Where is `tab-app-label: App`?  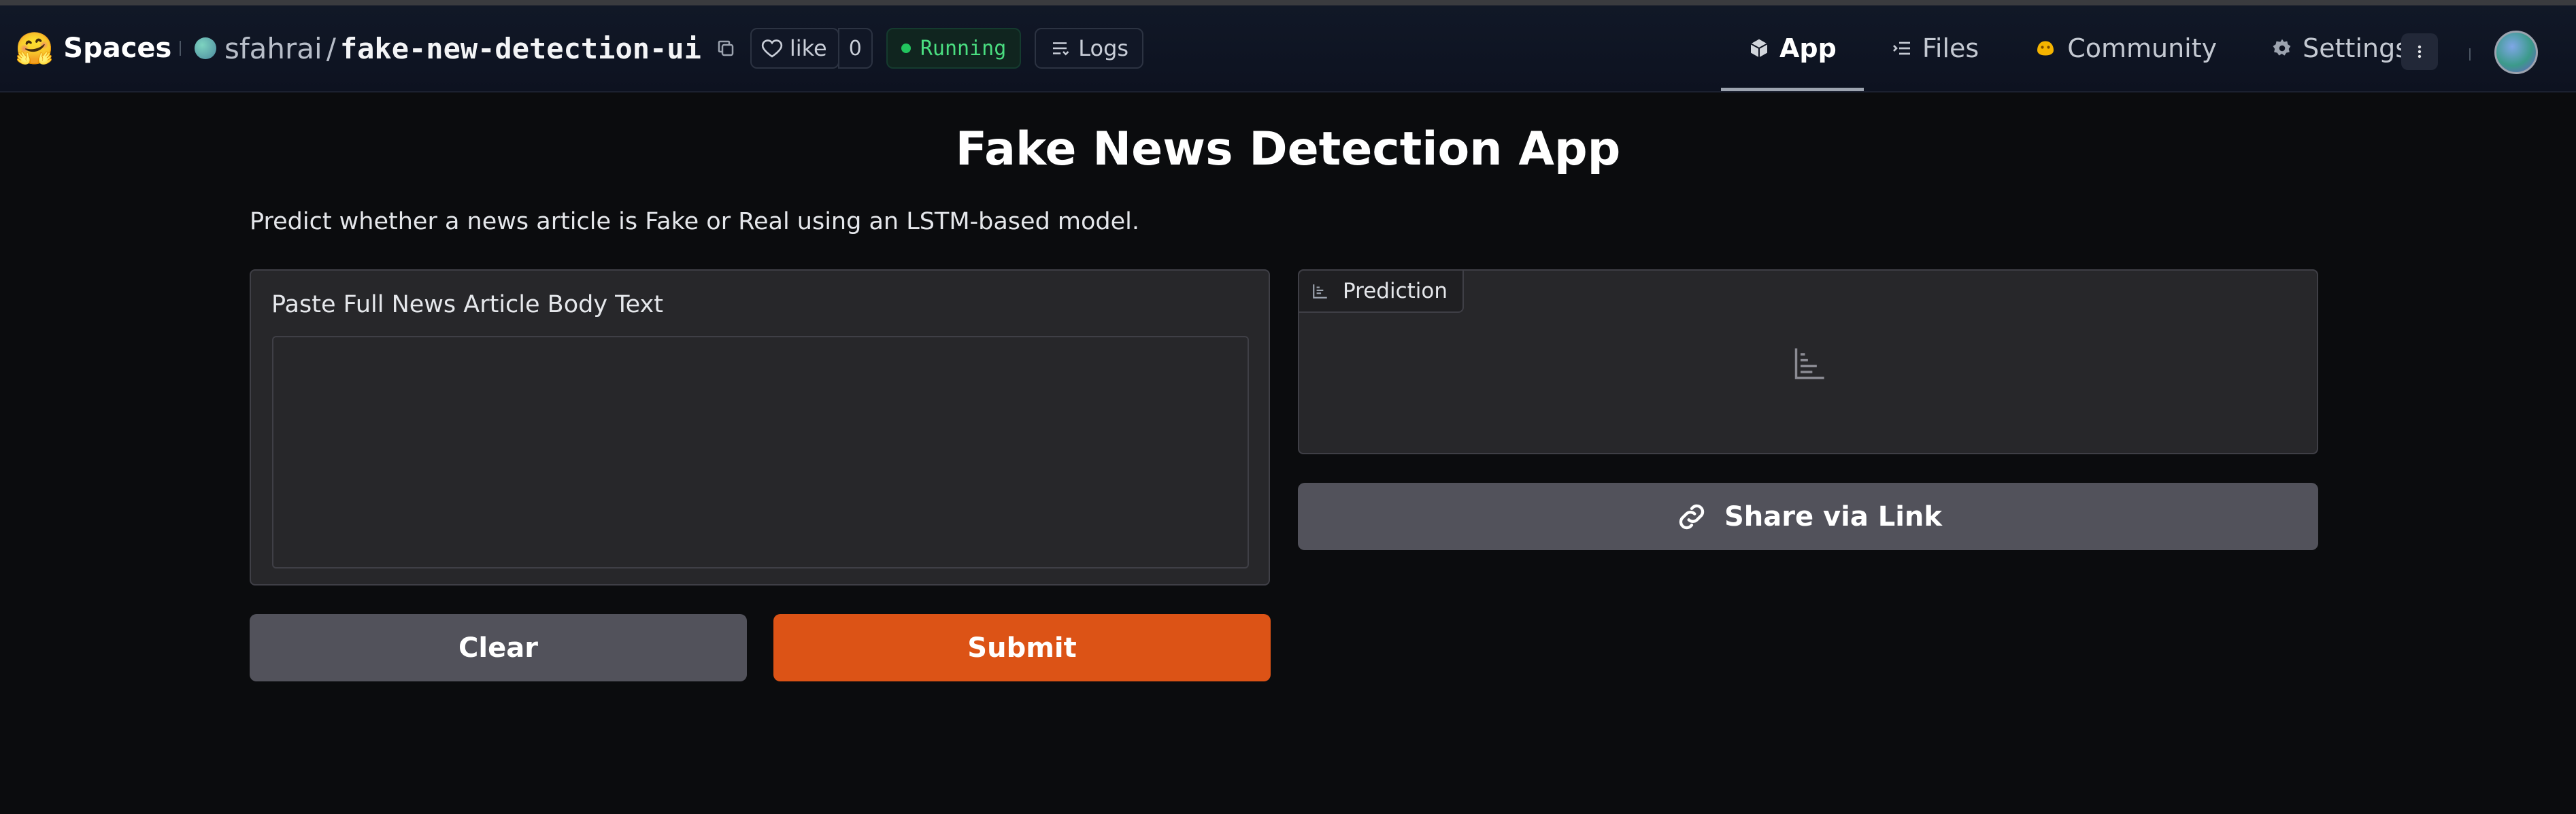
tab-app-label: App is located at coordinates (1808, 48).